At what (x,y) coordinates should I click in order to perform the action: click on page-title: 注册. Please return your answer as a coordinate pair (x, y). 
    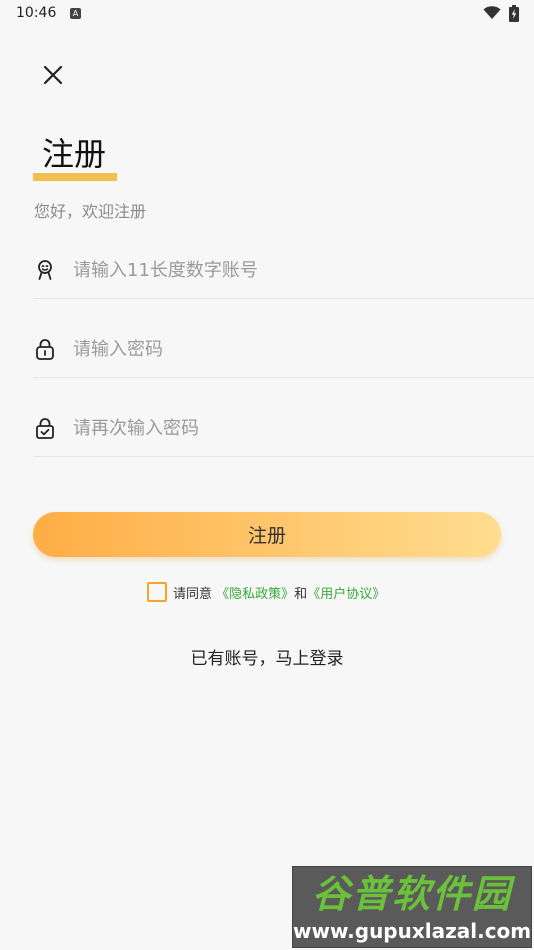
    Looking at the image, I should click on (74, 154).